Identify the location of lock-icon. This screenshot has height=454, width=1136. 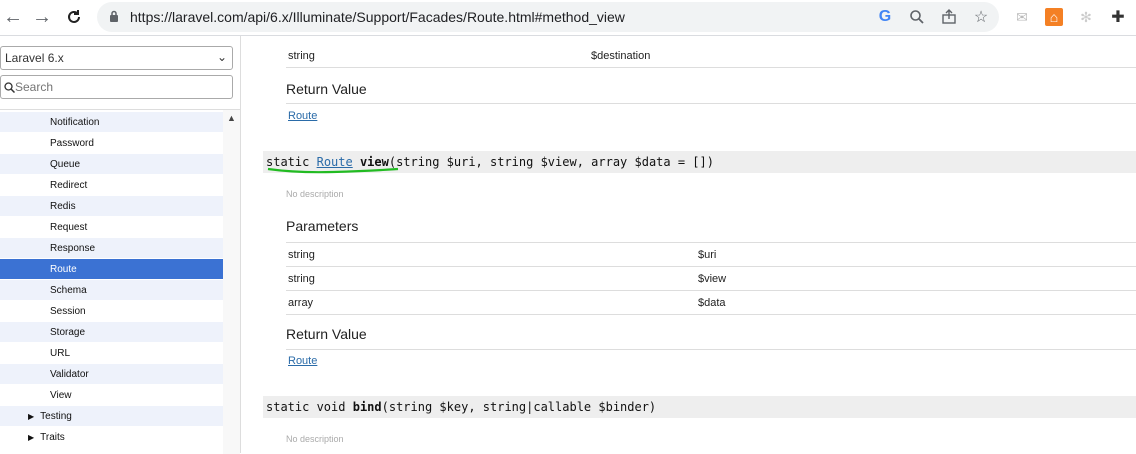
(114, 19).